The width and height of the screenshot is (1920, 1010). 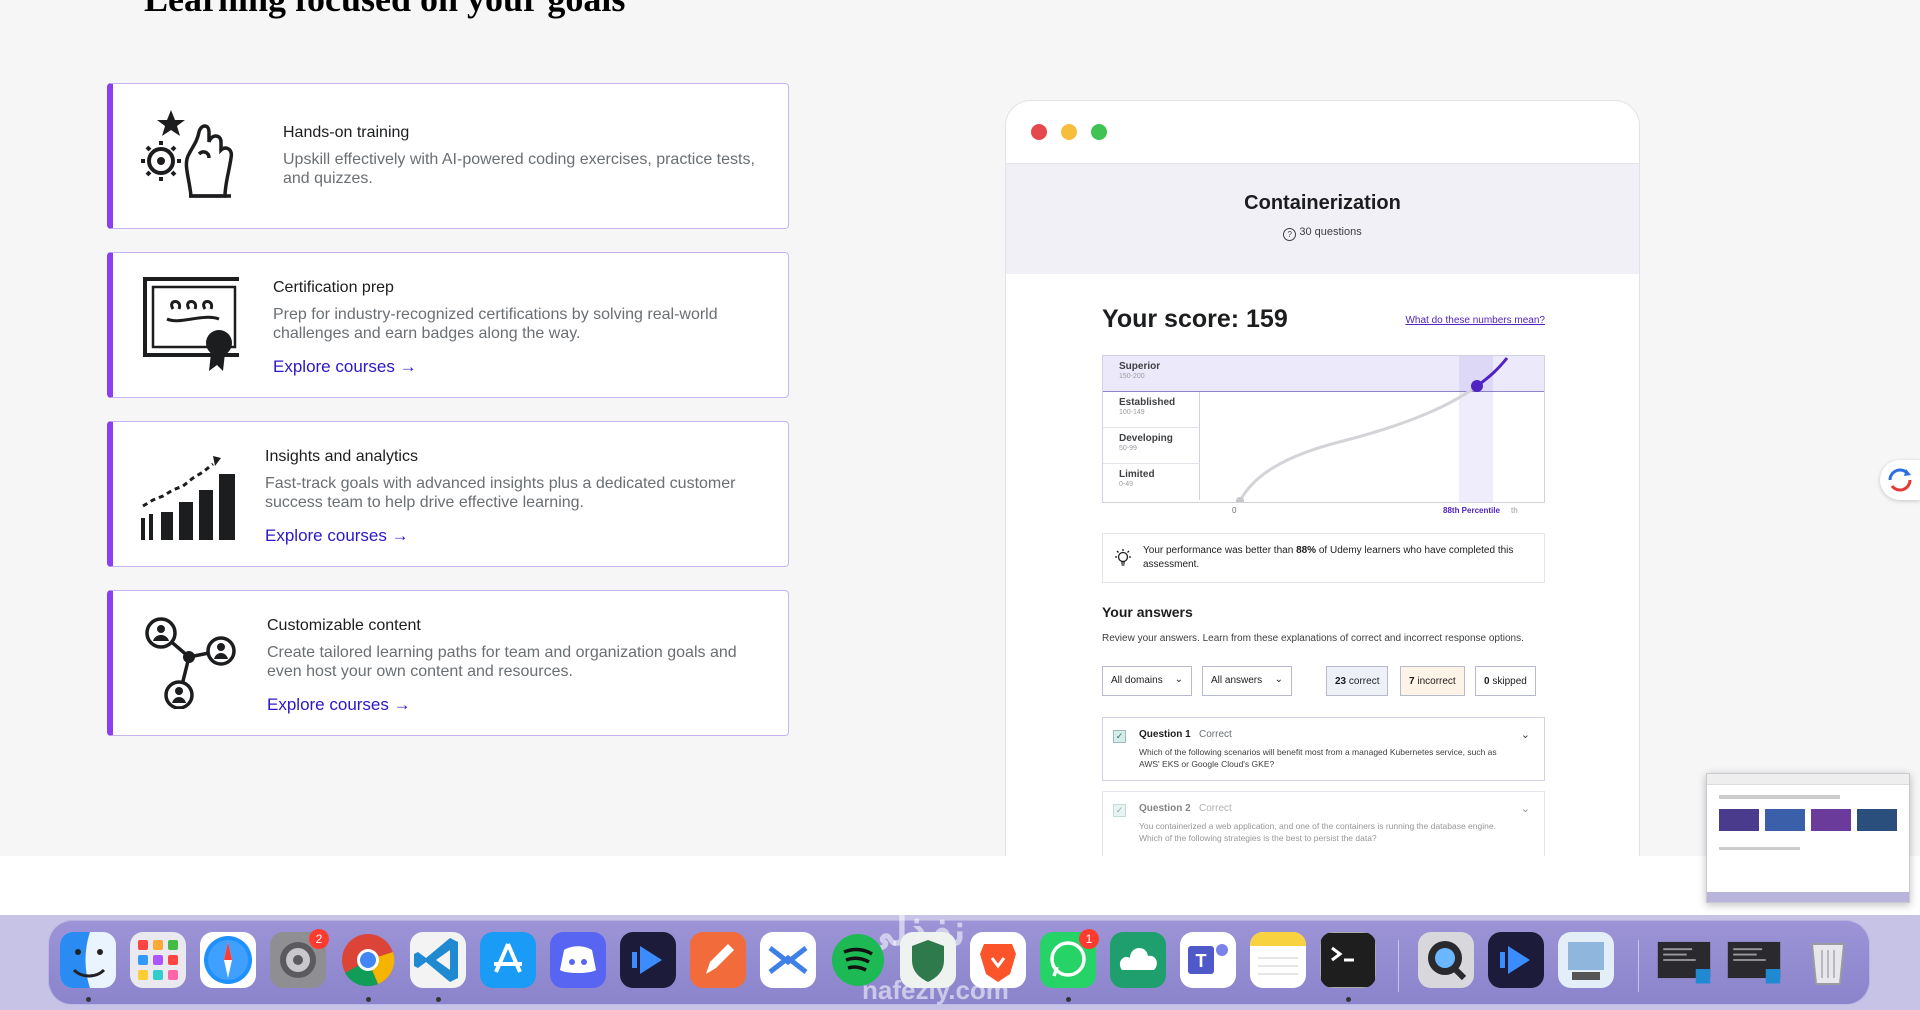 What do you see at coordinates (1372, 429) in the screenshot?
I see `score-curve` at bounding box center [1372, 429].